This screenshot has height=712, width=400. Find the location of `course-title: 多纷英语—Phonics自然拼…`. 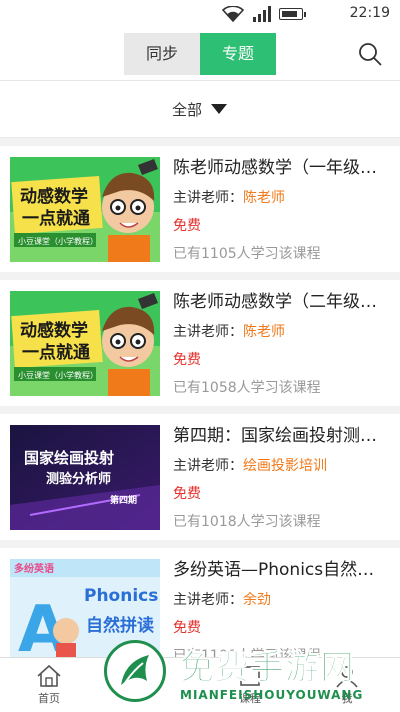

course-title: 多纷英语—Phonics自然拼… is located at coordinates (278, 570).